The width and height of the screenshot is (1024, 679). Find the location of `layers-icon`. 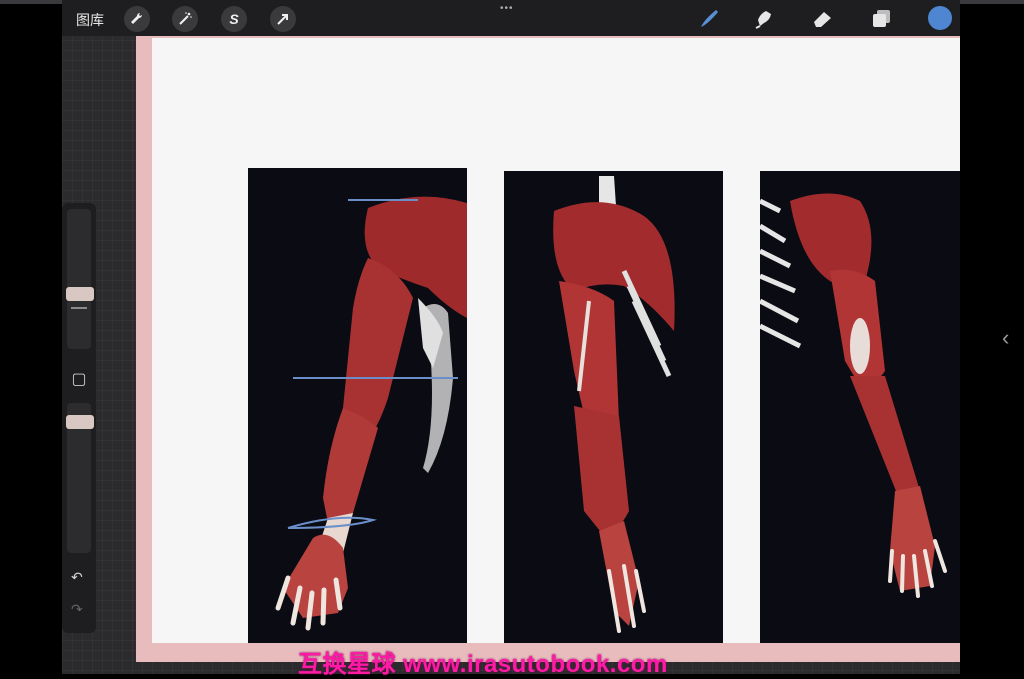

layers-icon is located at coordinates (881, 18).